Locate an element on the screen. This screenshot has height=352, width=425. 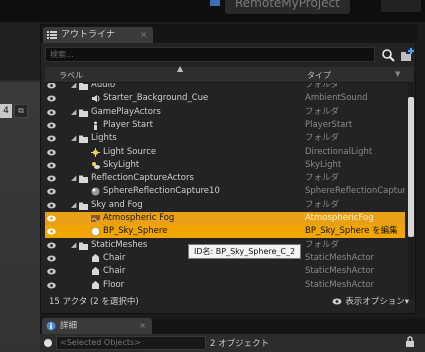
column-label: ラベル is located at coordinates (71, 75).